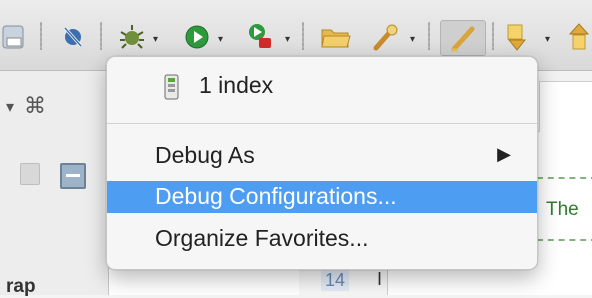  What do you see at coordinates (504, 154) in the screenshot?
I see `submenu-arrow-icon: ▶` at bounding box center [504, 154].